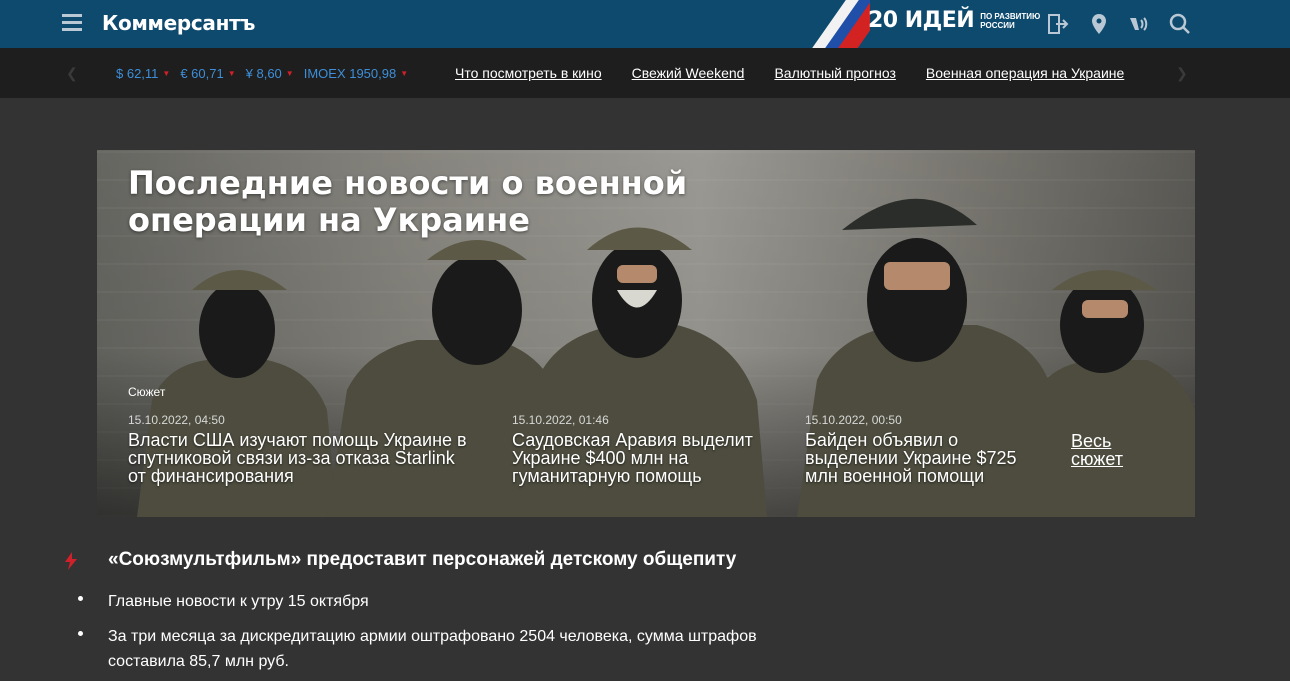 The image size is (1290, 681). I want to click on rate-imoex: IMOEX 1950,98 ▼, so click(356, 73).